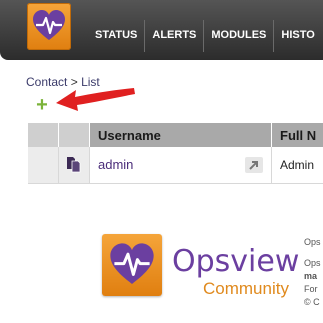 Image resolution: width=323 pixels, height=323 pixels. Describe the element at coordinates (117, 36) in the screenshot. I see `nav-status: STATUS` at that location.